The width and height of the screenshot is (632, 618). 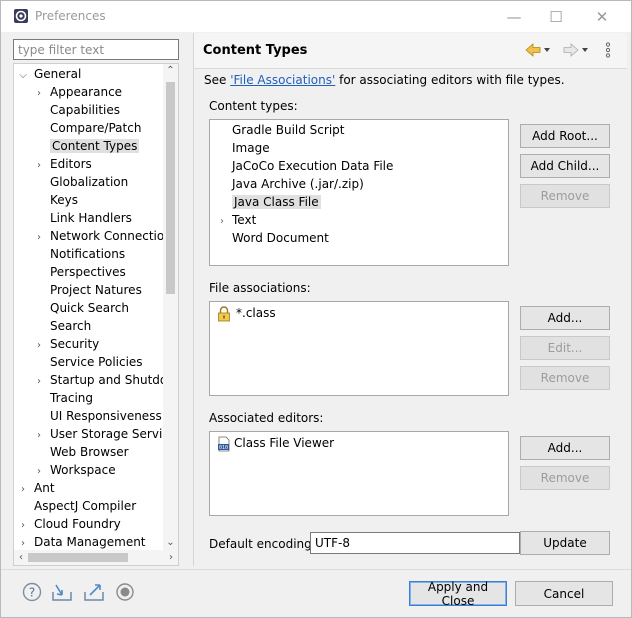 I want to click on close-icon: ✕, so click(x=602, y=16).